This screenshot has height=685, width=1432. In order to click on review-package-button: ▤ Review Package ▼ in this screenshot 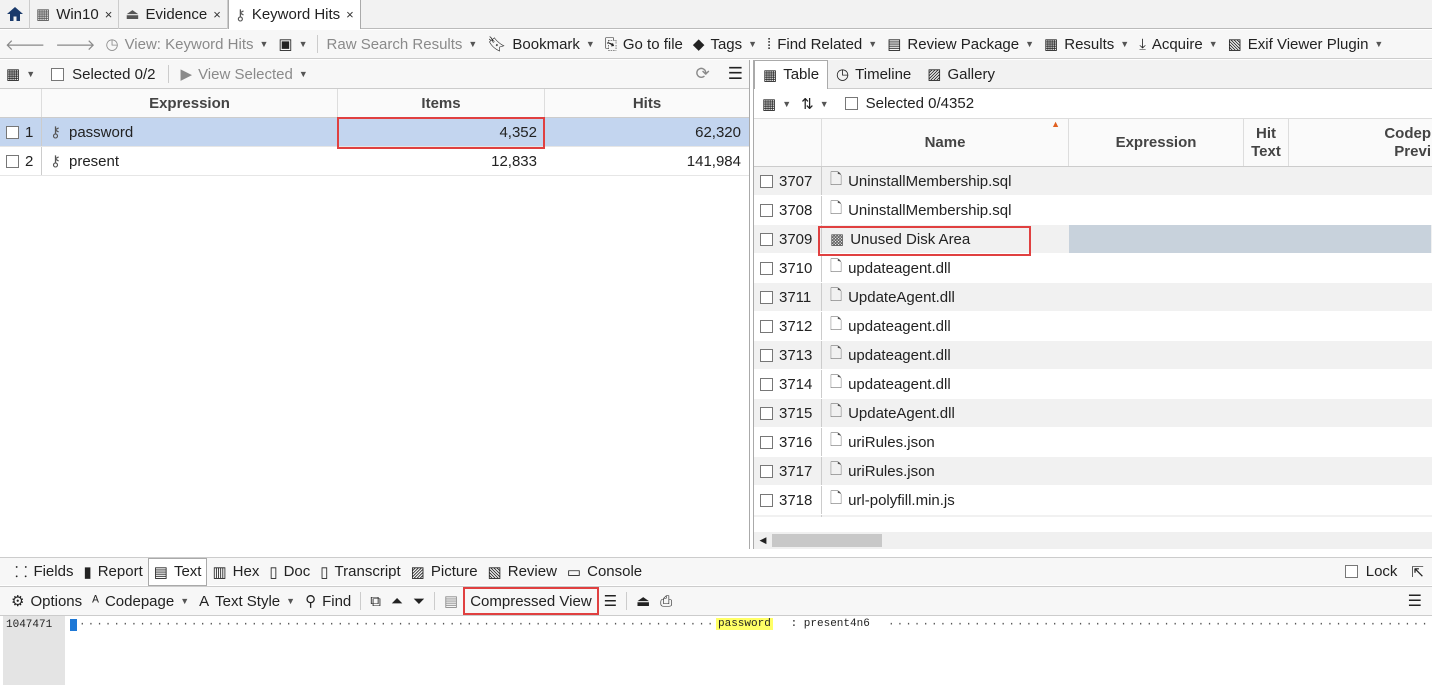, I will do `click(960, 44)`.